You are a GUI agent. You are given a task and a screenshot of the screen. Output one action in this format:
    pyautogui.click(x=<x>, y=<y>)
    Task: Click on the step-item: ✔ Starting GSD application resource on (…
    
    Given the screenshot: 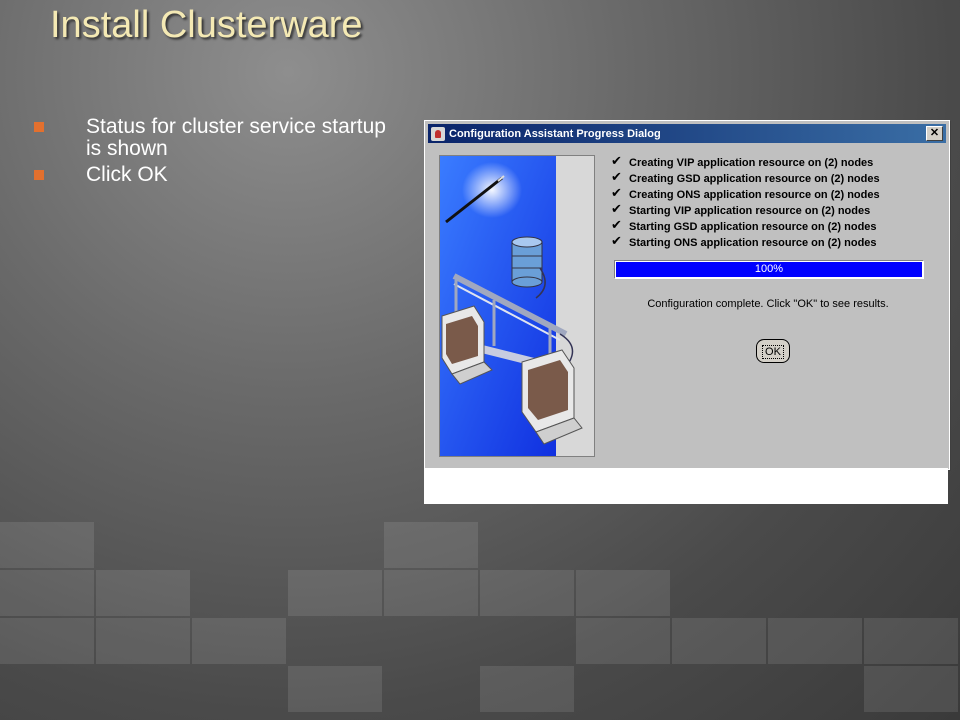 What is the action you would take?
    pyautogui.click(x=745, y=225)
    